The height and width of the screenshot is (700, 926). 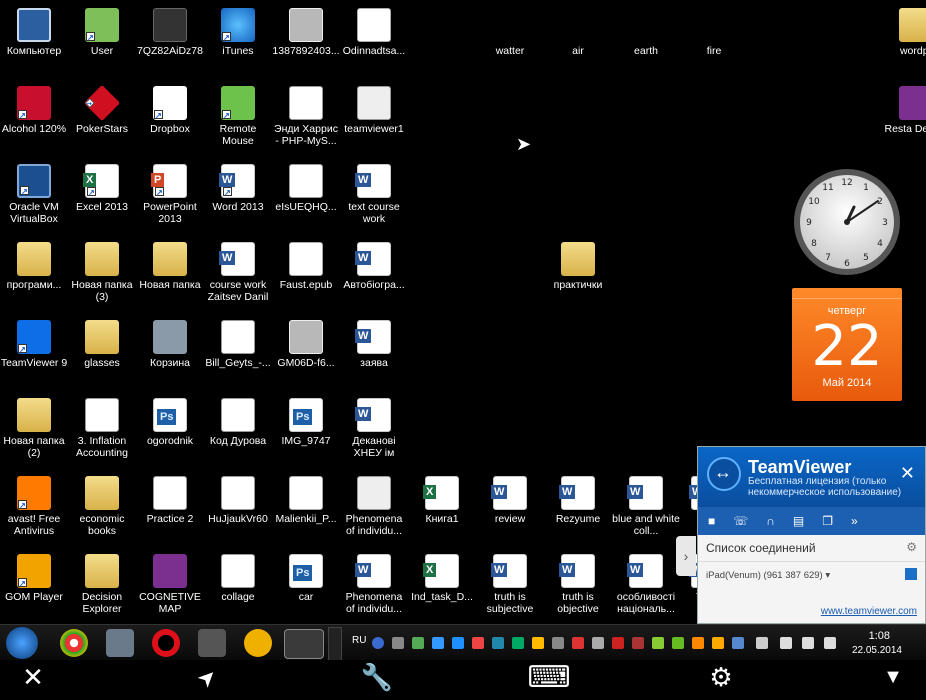 What do you see at coordinates (102, 584) in the screenshot?
I see `desktop-icon: Decision Explorer` at bounding box center [102, 584].